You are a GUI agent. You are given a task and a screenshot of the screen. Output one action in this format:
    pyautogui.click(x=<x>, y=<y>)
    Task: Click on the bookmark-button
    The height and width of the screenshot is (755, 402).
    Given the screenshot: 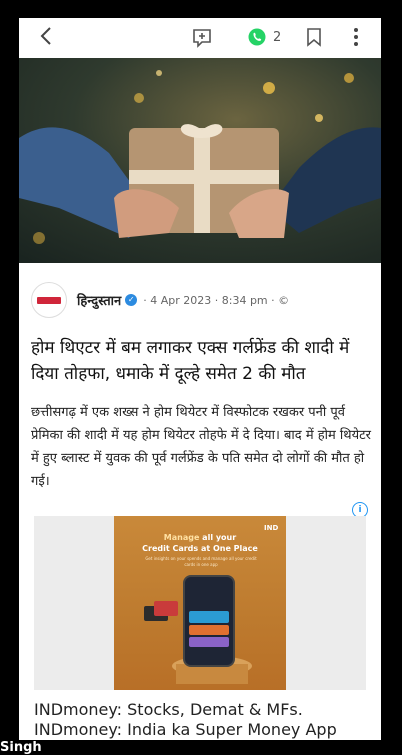 What is the action you would take?
    pyautogui.click(x=314, y=39)
    